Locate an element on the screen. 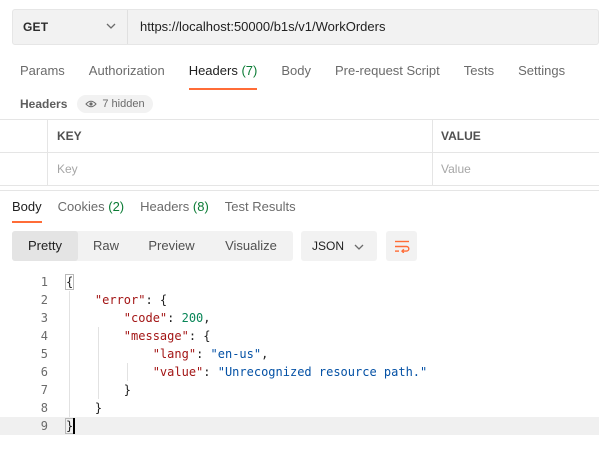  response-tab-headers: Headers (8) is located at coordinates (174, 211).